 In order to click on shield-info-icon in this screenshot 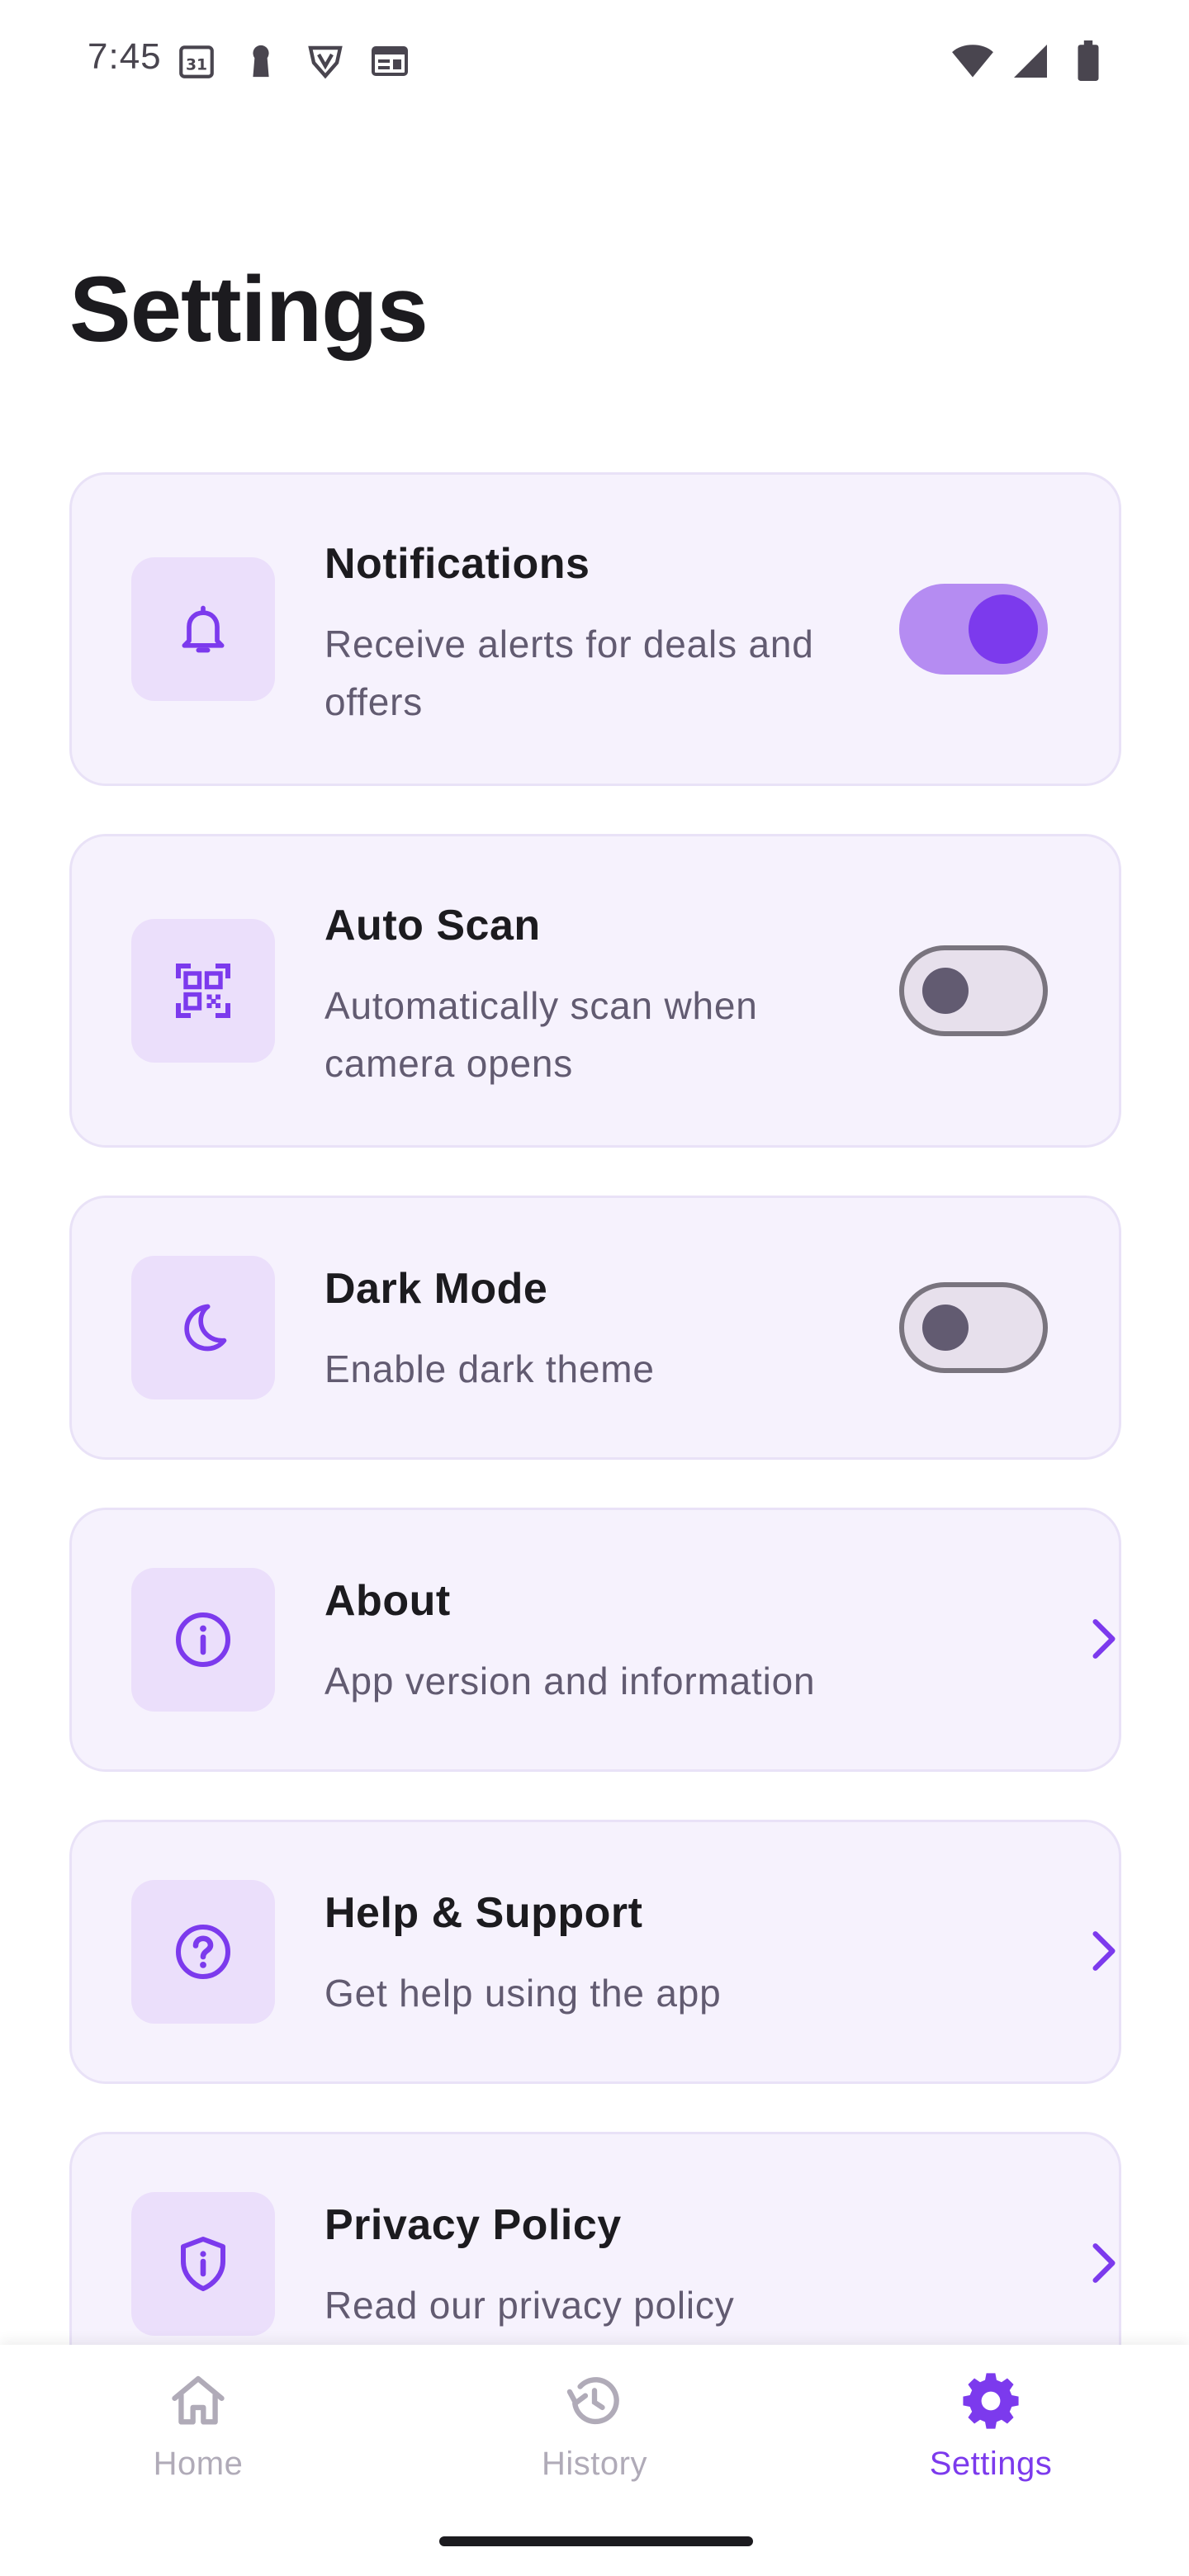, I will do `click(203, 2264)`.